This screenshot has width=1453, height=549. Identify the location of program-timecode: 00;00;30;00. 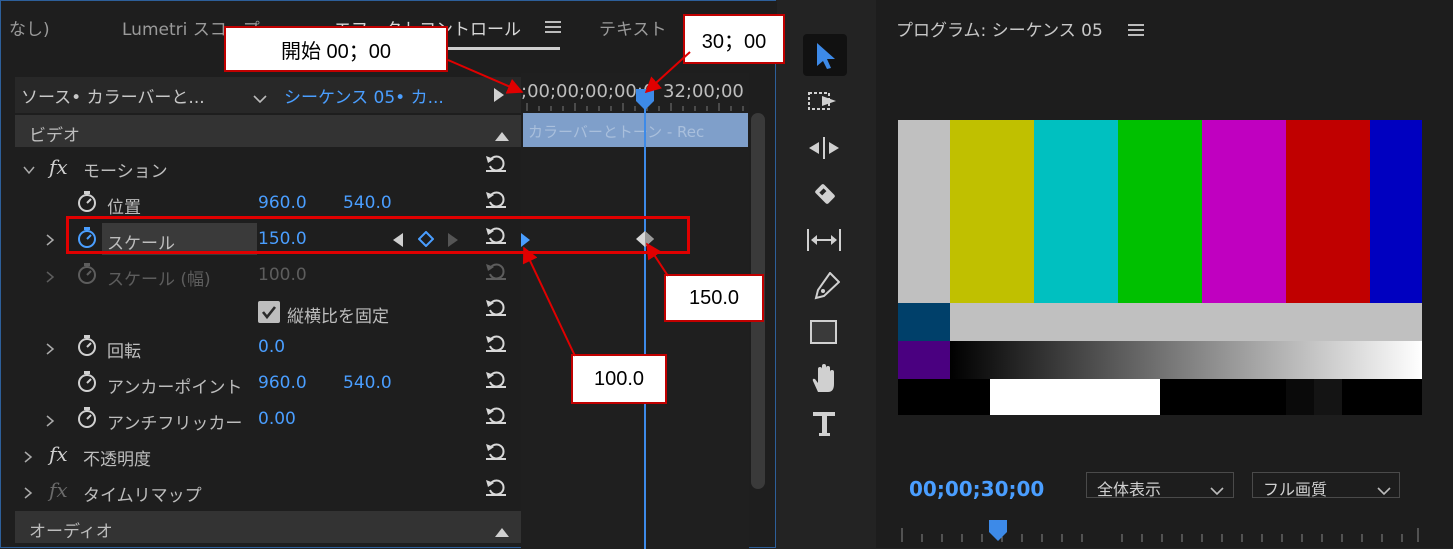
(976, 489).